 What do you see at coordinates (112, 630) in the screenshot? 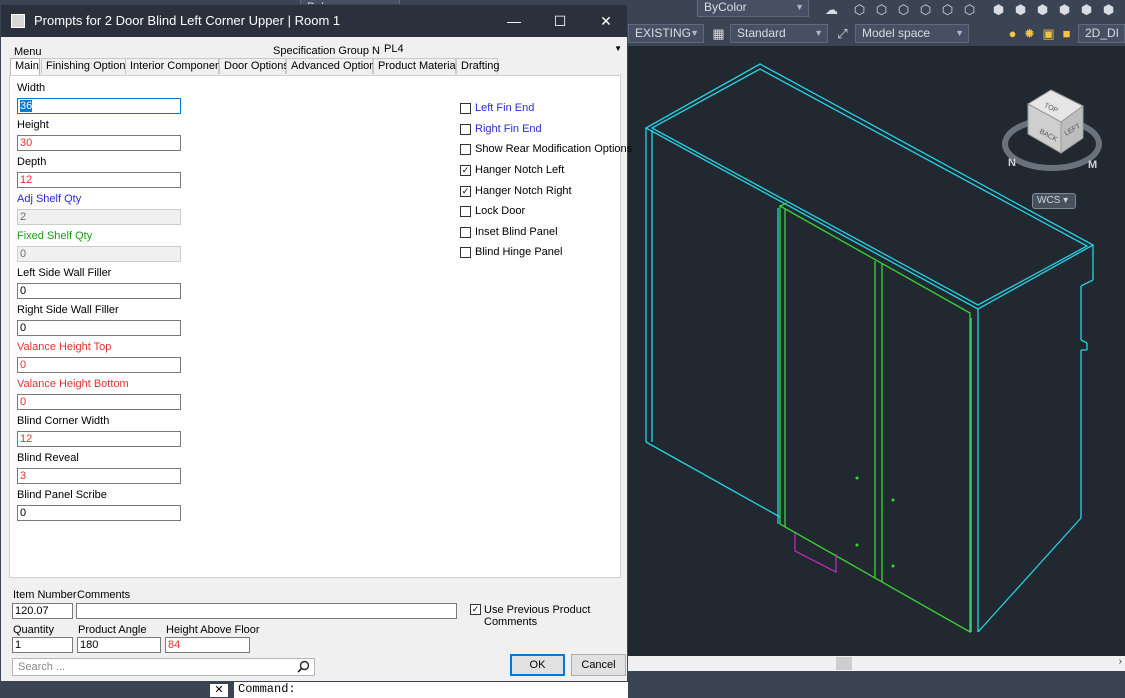
I see `product-angle-label: Product Angle` at bounding box center [112, 630].